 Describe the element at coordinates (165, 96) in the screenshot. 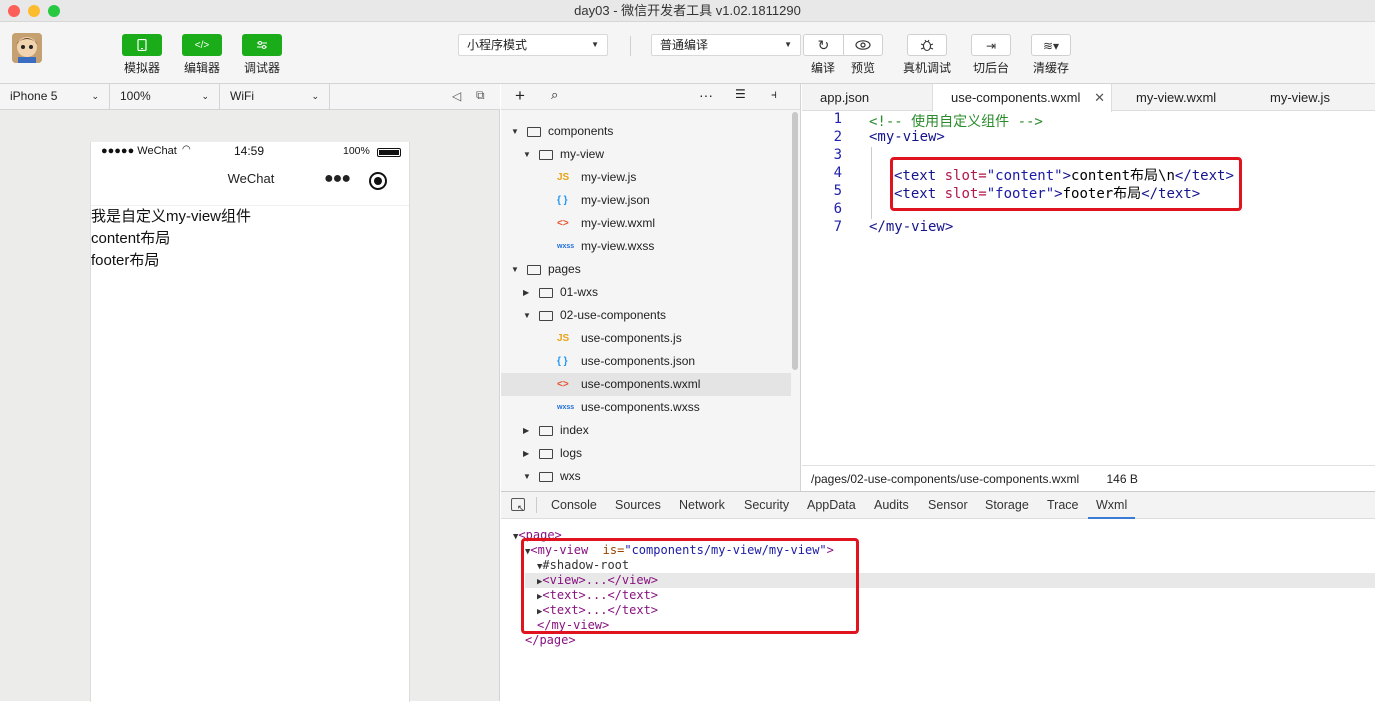

I see `zoom-select: 100% ⌄` at that location.